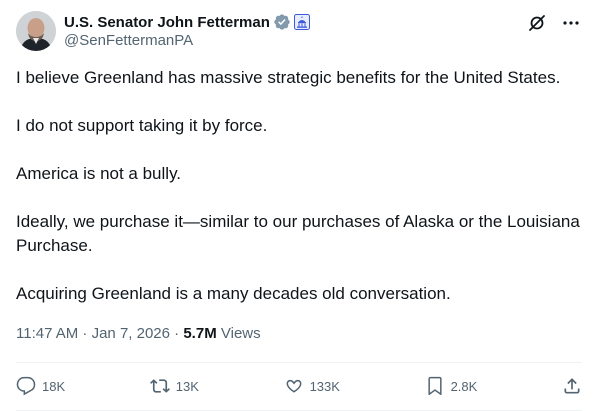 The image size is (598, 411). What do you see at coordinates (571, 23) in the screenshot?
I see `more-icon` at bounding box center [571, 23].